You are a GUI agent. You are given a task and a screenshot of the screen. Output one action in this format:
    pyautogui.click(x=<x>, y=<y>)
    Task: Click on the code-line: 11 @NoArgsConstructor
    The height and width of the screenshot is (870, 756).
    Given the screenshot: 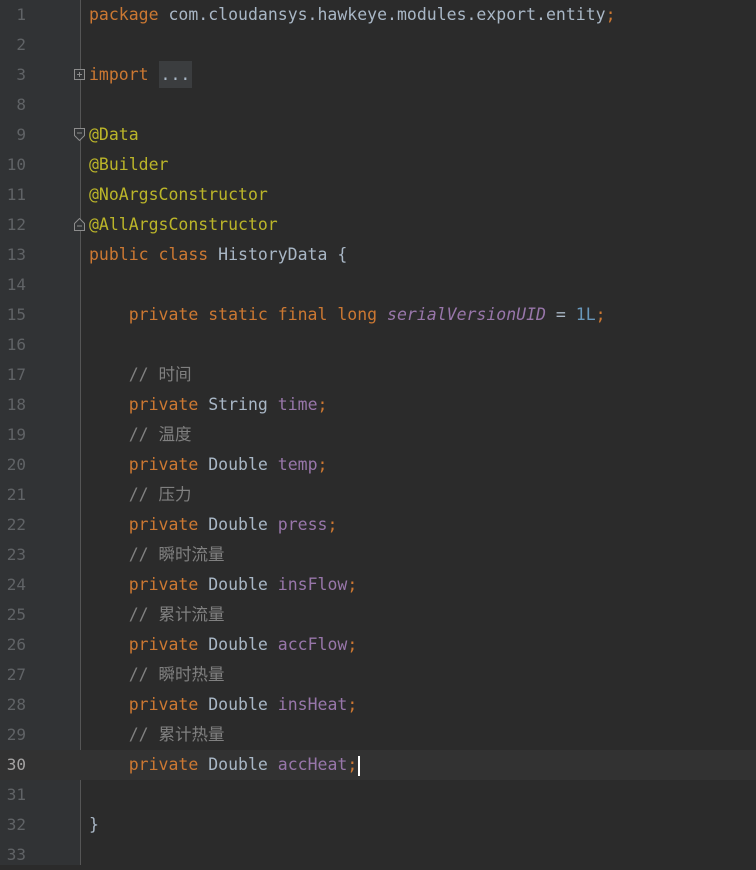 What is the action you would take?
    pyautogui.click(x=378, y=195)
    